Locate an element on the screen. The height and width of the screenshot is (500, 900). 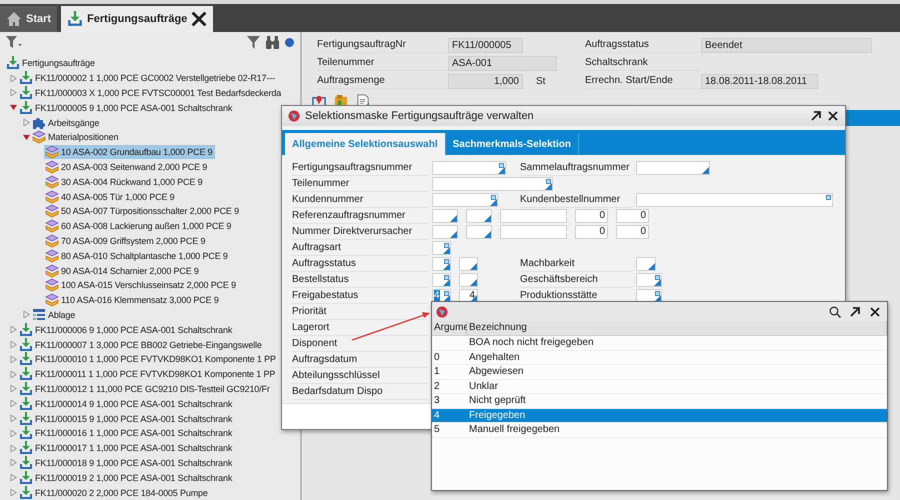
tree-item-label: FK11/000002 1 1,000 PCE GC0002 Verstellgetriebe 02-R17--- is located at coordinates (155, 78).